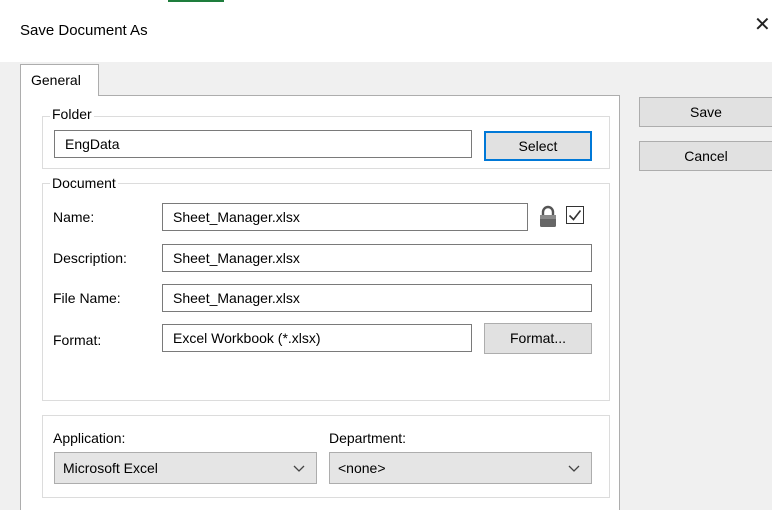  I want to click on format-value: Excel Workbook (*.xlsx), so click(317, 338).